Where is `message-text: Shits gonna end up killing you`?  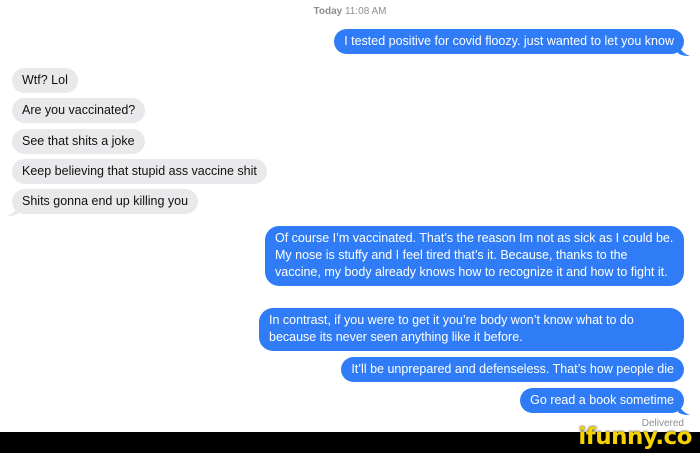
message-text: Shits gonna end up killing you is located at coordinates (105, 201).